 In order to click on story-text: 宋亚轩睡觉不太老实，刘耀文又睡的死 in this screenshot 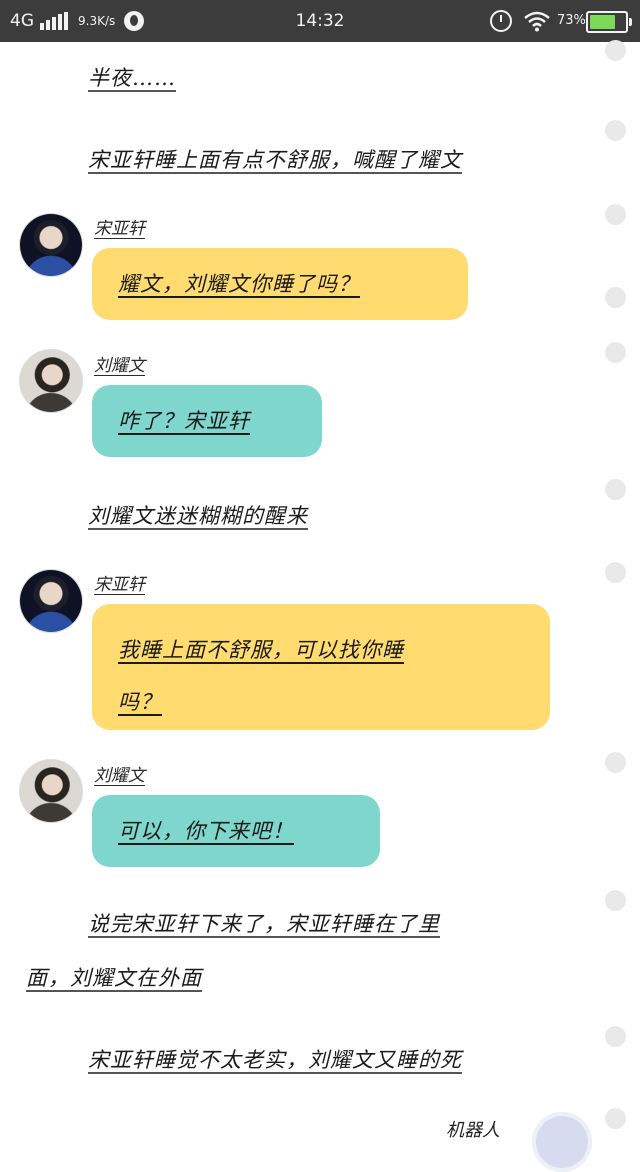, I will do `click(275, 1060)`.